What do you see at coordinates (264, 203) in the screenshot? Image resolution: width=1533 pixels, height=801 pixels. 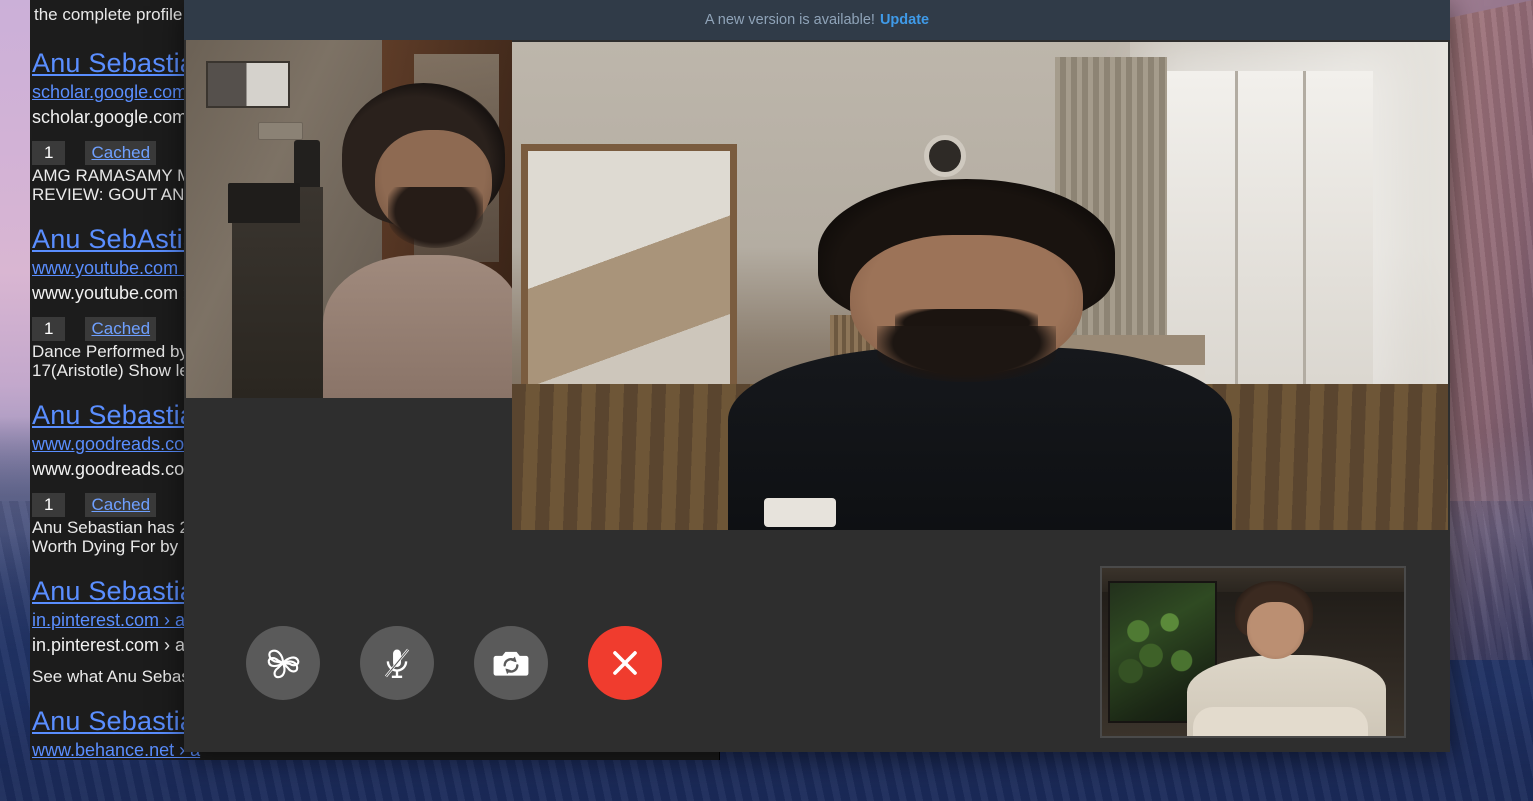 I see `scene-laptop` at bounding box center [264, 203].